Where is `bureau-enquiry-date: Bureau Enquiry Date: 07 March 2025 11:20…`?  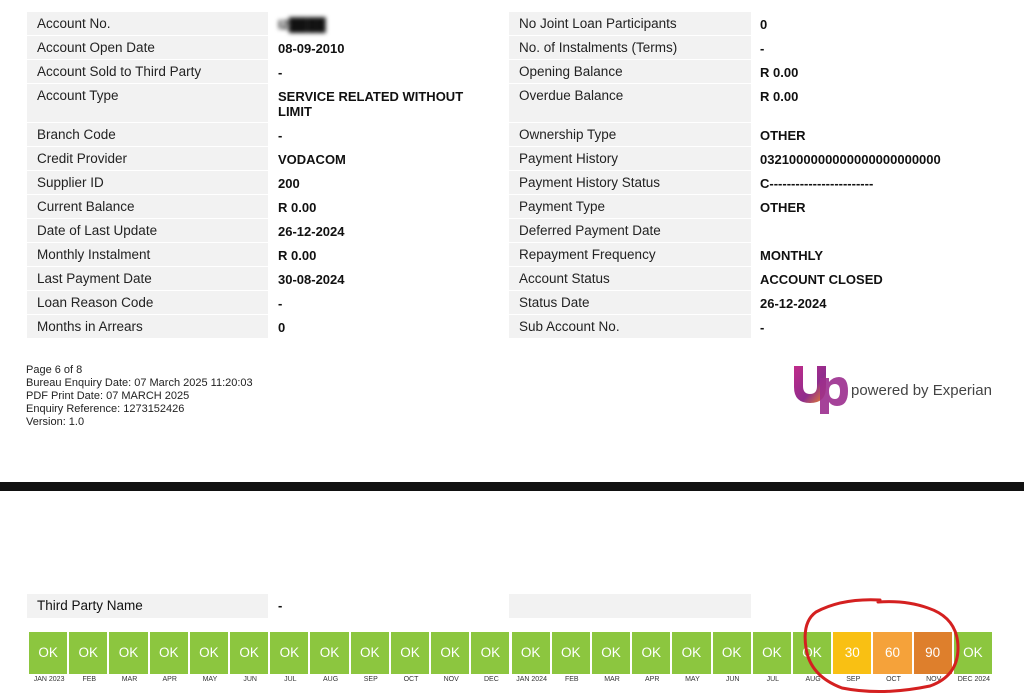 bureau-enquiry-date: Bureau Enquiry Date: 07 March 2025 11:20… is located at coordinates (139, 383).